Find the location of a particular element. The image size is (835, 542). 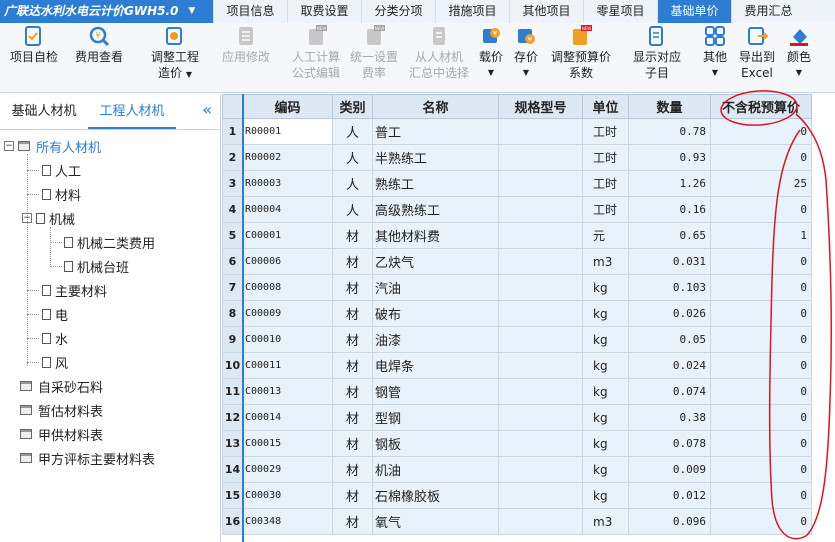

app-title: 广联达水利水电云计价GWH5.0 ▼ is located at coordinates (106, 11).